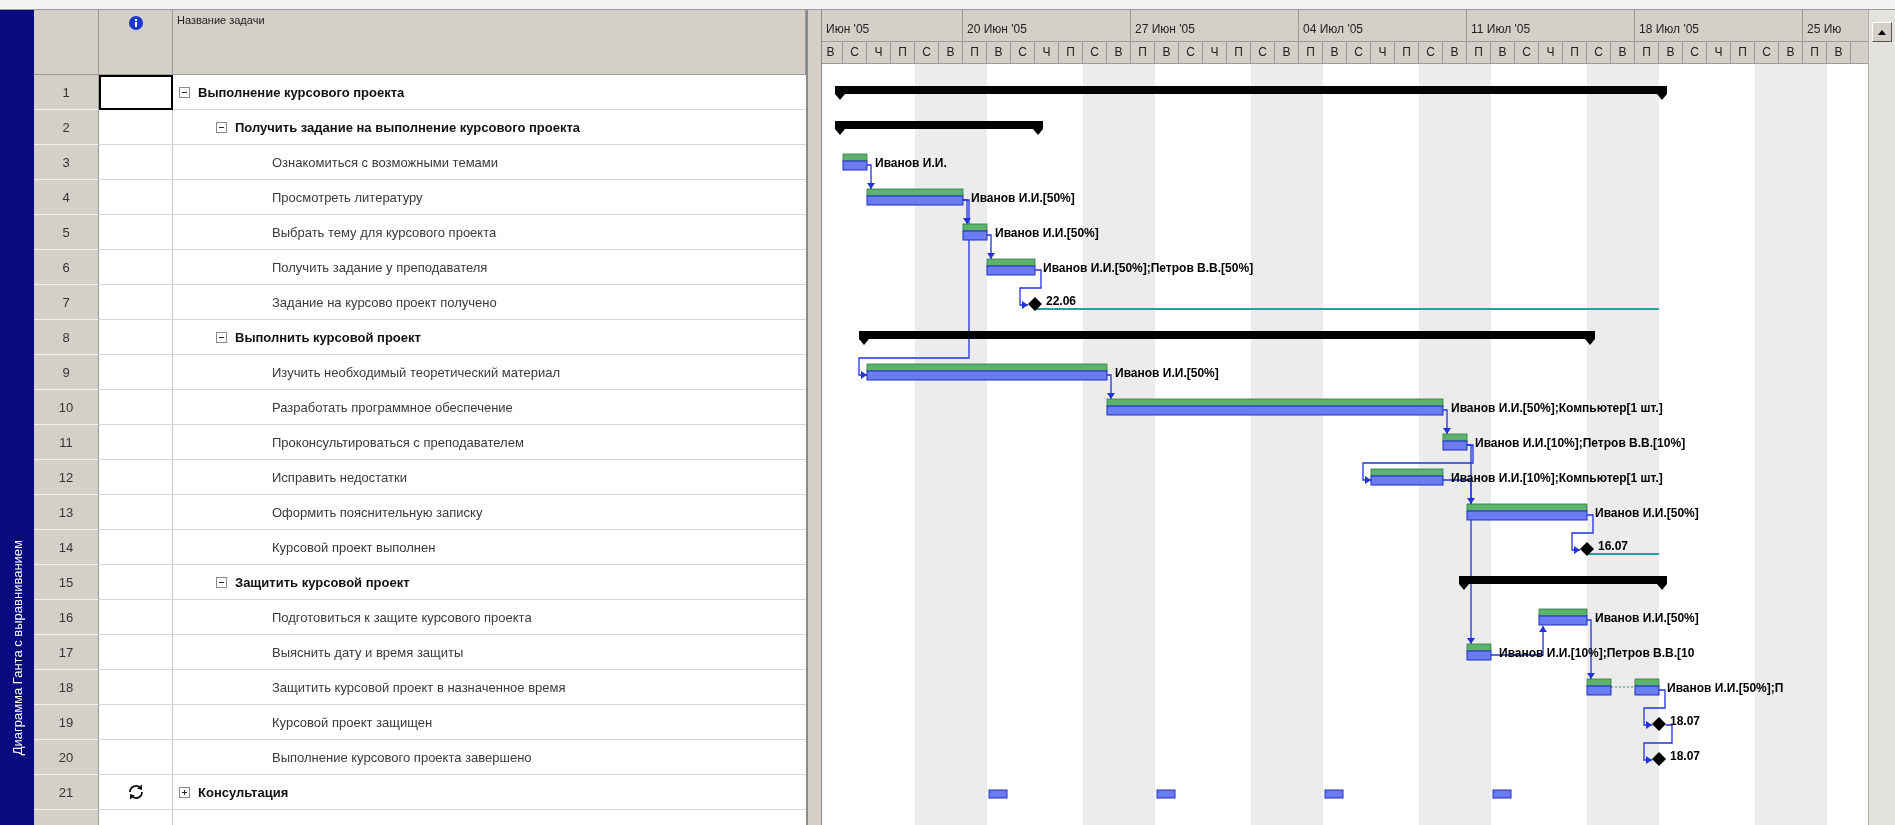 The height and width of the screenshot is (825, 1895). Describe the element at coordinates (66, 232) in the screenshot. I see `row-number: 5` at that location.